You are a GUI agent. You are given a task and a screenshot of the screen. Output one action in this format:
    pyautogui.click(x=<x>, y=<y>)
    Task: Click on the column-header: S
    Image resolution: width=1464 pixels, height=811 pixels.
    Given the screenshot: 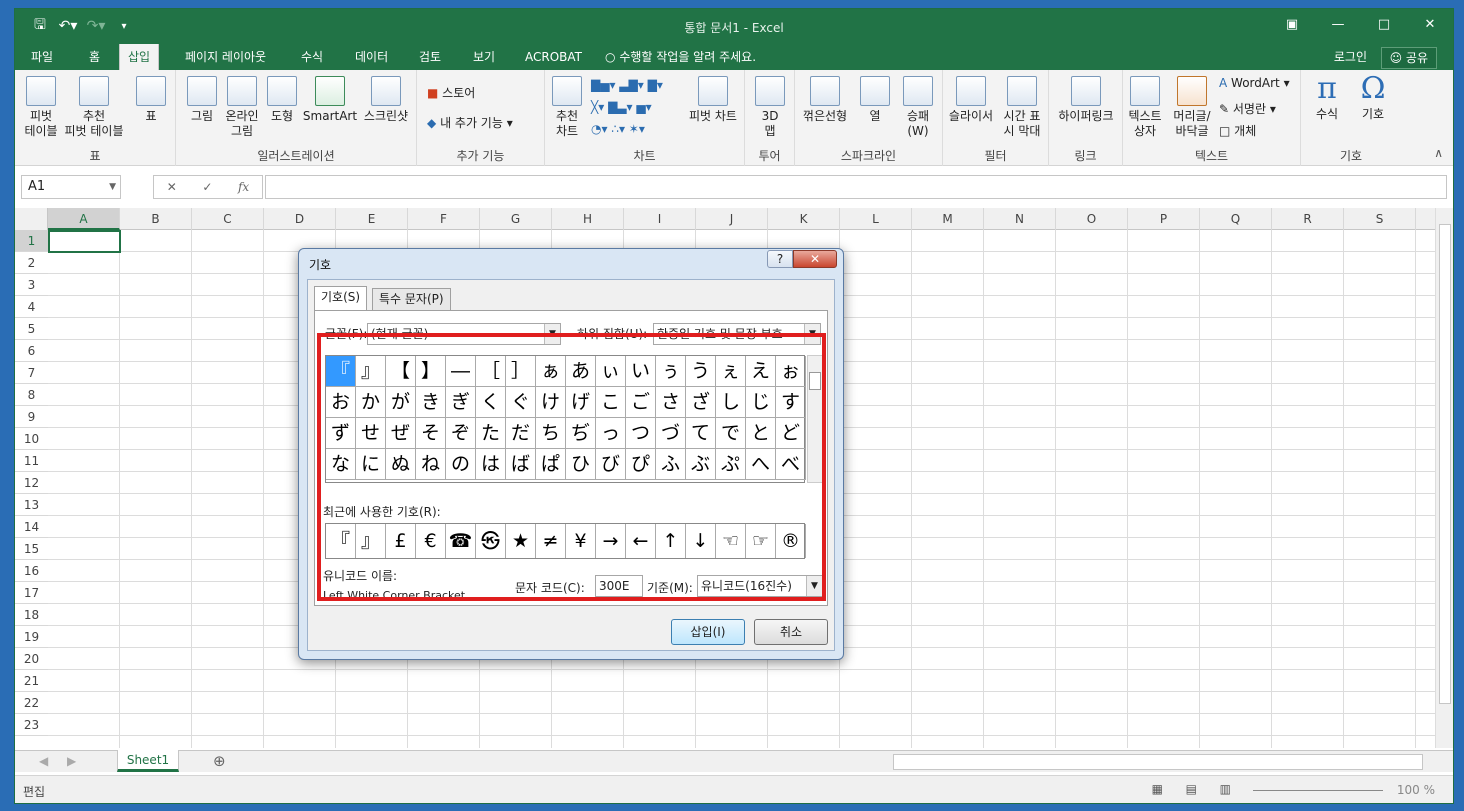 What is the action you would take?
    pyautogui.click(x=1380, y=219)
    